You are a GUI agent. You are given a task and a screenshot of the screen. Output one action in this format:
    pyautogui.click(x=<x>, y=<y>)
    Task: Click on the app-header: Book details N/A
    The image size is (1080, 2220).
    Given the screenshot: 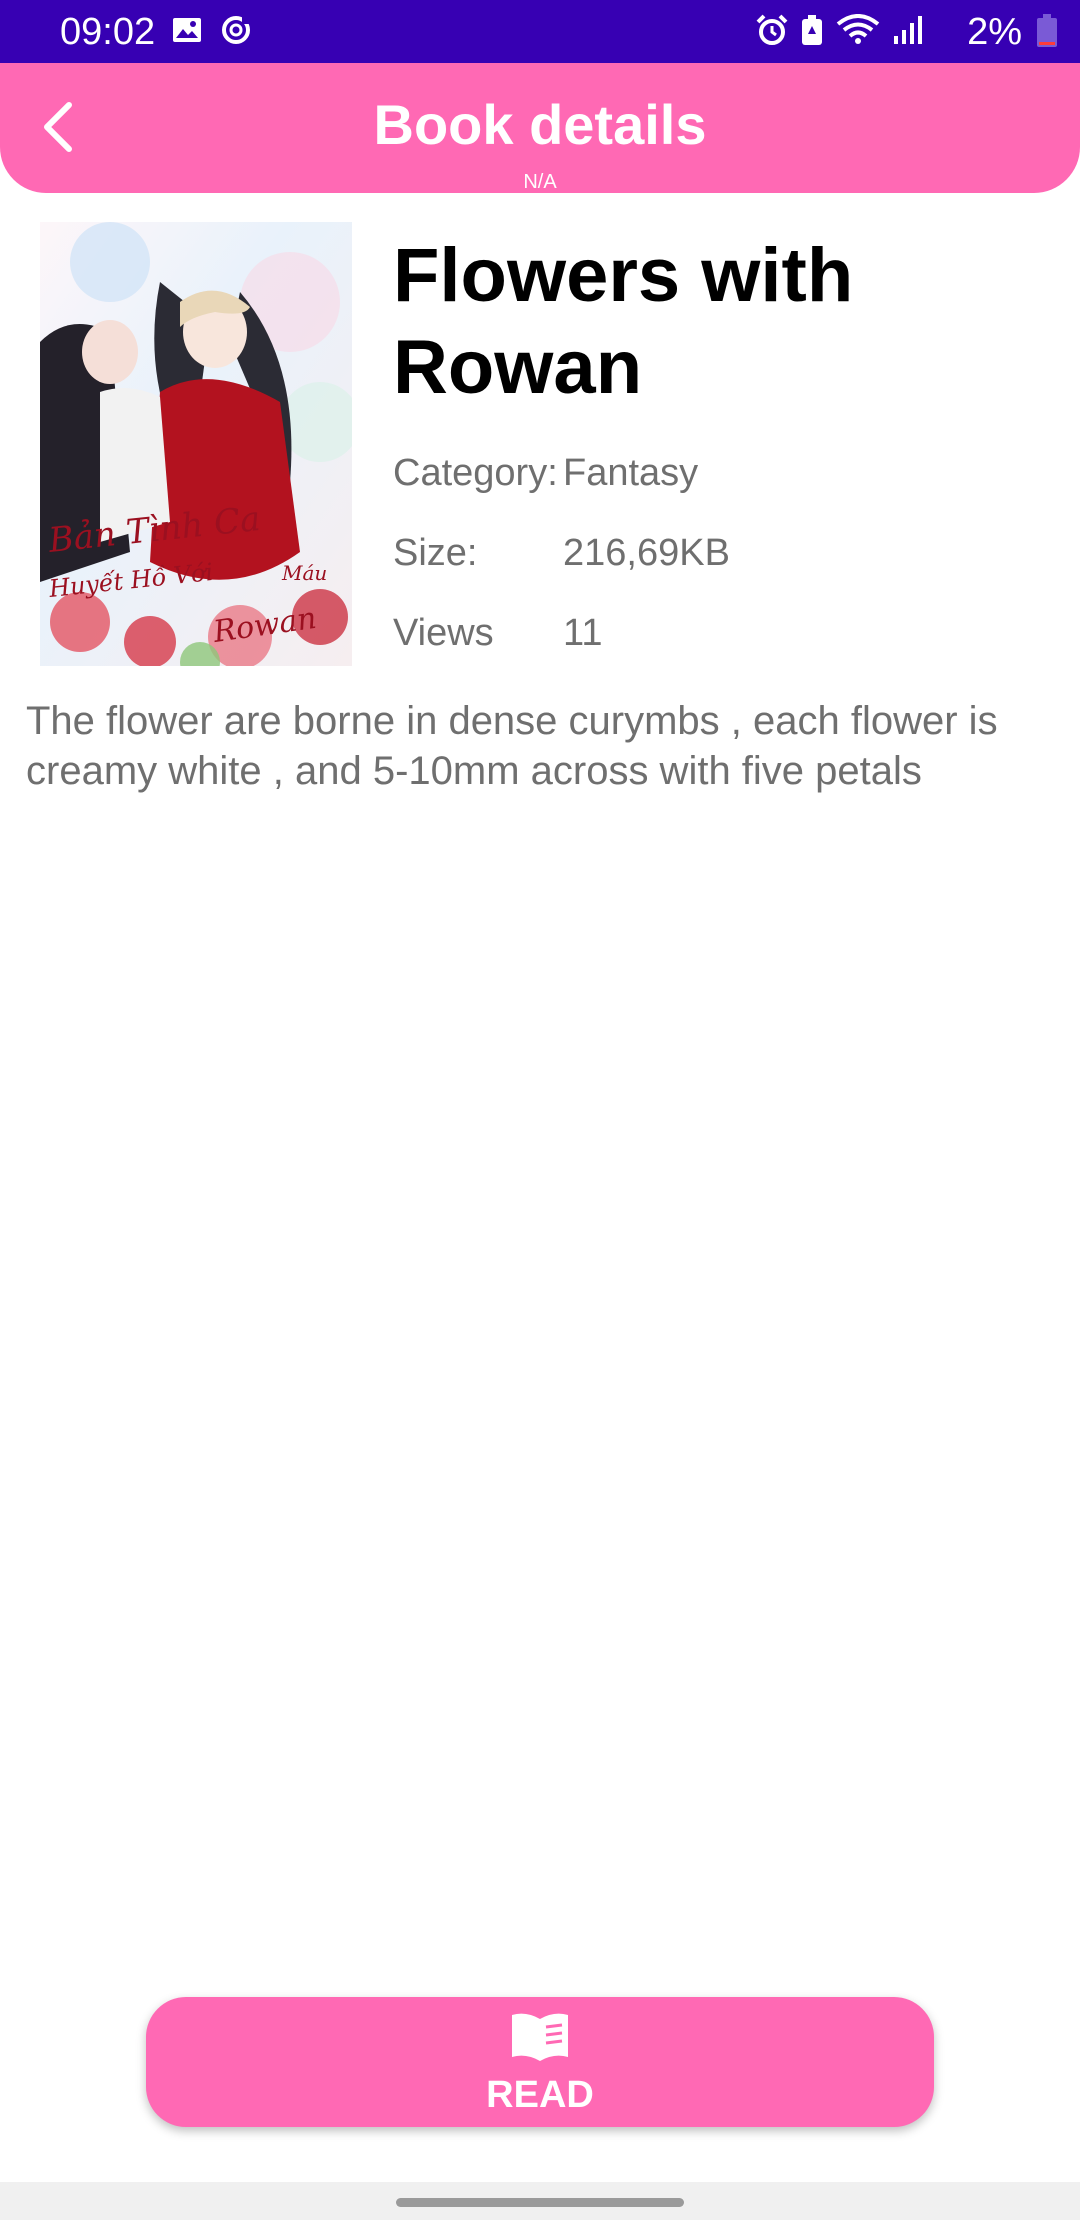 What is the action you would take?
    pyautogui.click(x=540, y=128)
    